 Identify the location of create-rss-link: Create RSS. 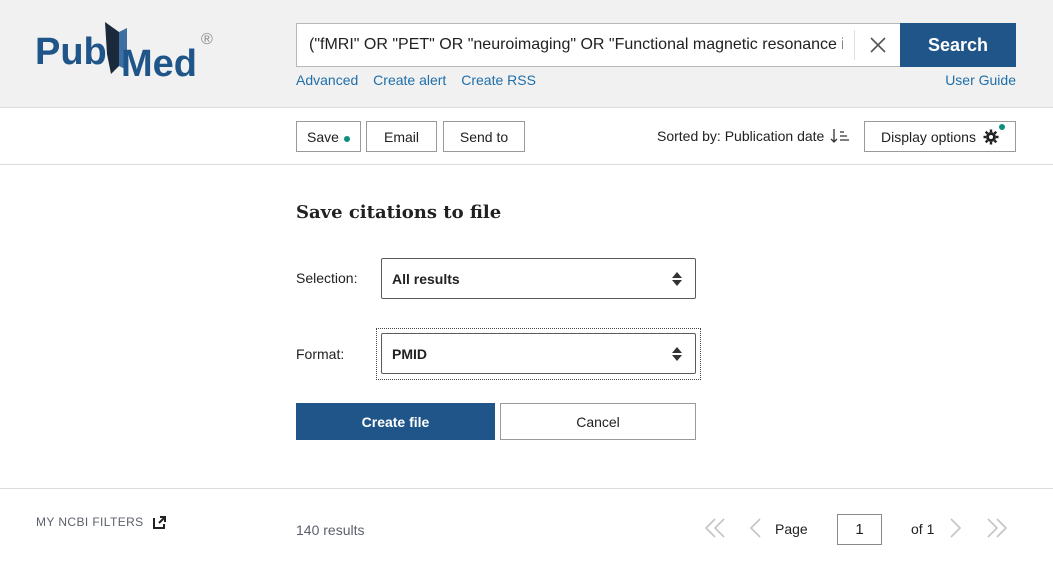
(498, 80).